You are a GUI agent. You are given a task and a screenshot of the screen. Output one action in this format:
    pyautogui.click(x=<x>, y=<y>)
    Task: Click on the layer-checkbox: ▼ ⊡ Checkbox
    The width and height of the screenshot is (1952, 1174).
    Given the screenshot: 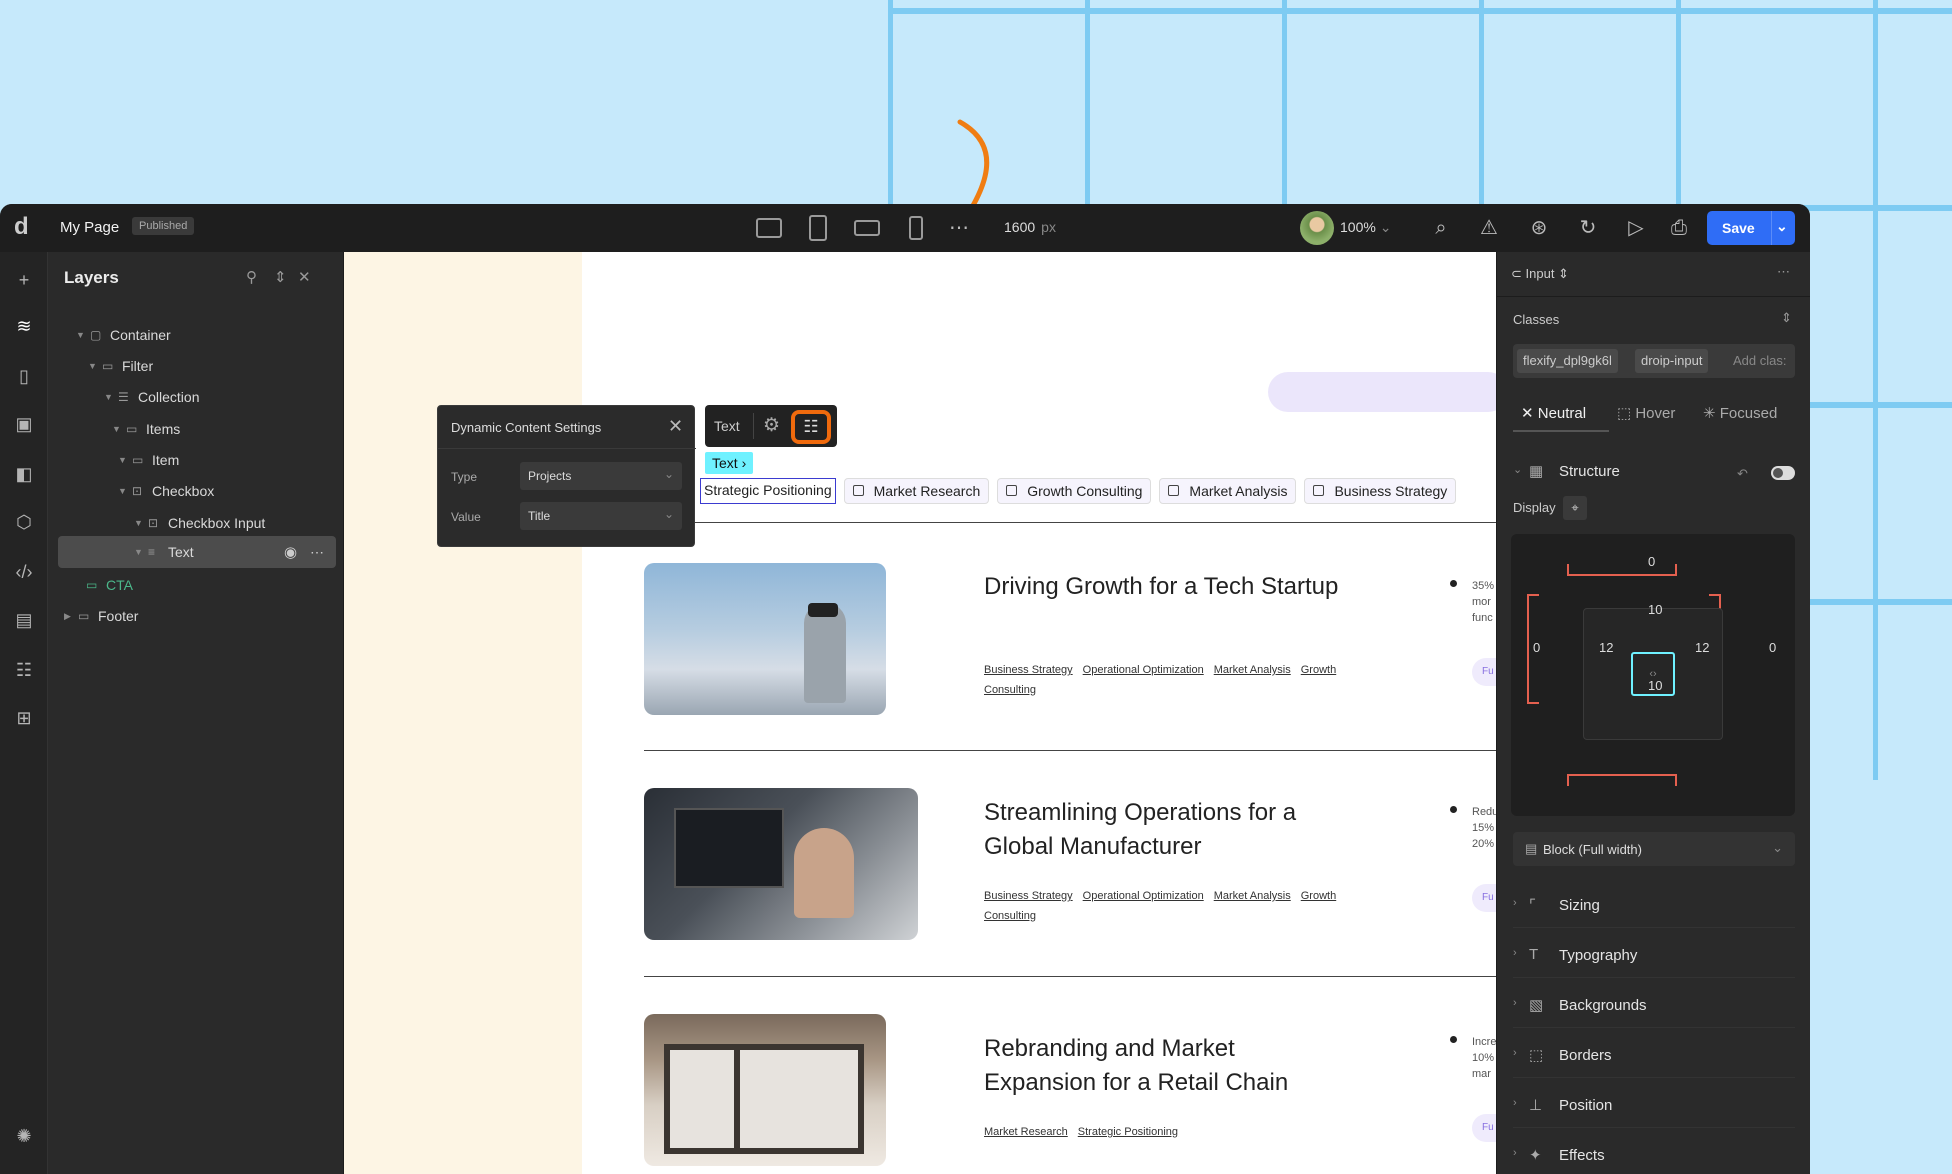 What is the action you would take?
    pyautogui.click(x=197, y=491)
    